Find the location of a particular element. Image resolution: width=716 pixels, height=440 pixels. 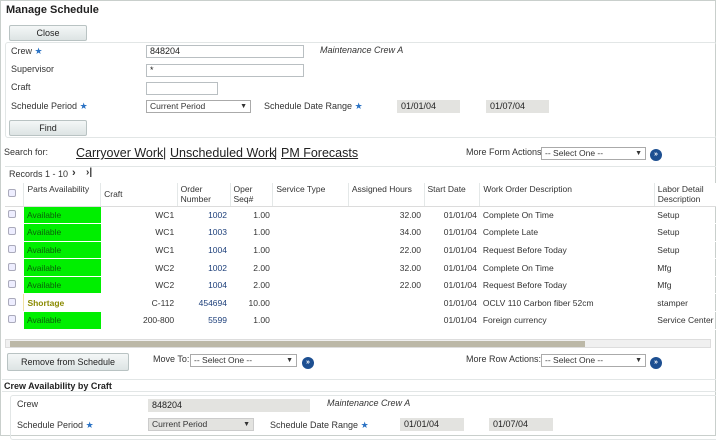

more-form-actions-select: -- Select One -- ▼ is located at coordinates (593, 153).